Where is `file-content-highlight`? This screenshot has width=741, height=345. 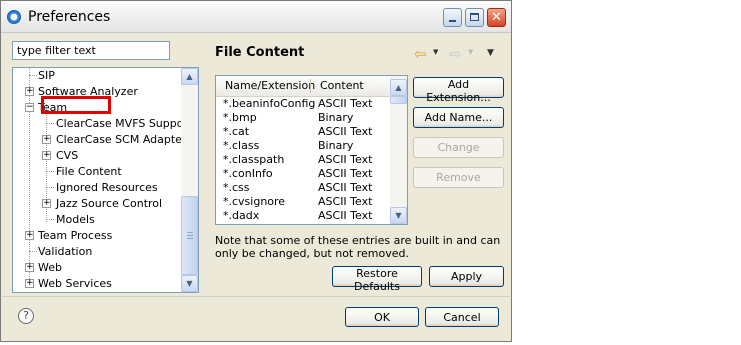
file-content-highlight is located at coordinates (76, 105).